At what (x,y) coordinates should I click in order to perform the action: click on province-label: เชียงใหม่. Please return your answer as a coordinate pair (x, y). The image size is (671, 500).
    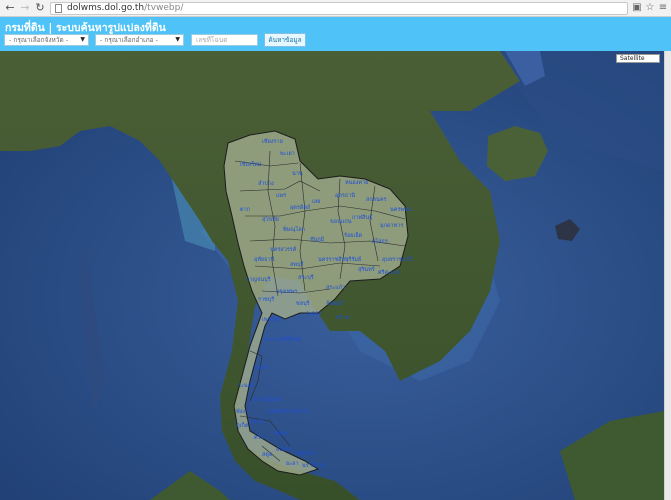
    Looking at the image, I should click on (251, 164).